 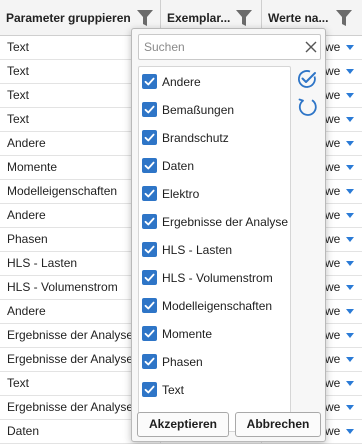 What do you see at coordinates (311, 47) in the screenshot?
I see `close-icon` at bounding box center [311, 47].